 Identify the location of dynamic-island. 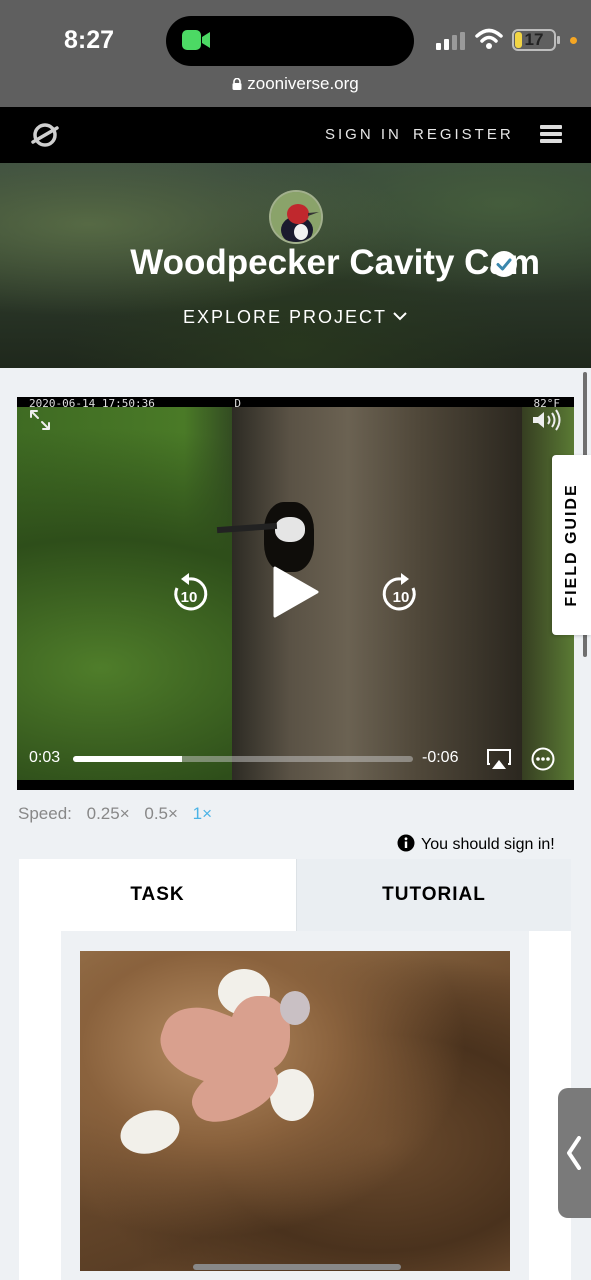
(290, 41).